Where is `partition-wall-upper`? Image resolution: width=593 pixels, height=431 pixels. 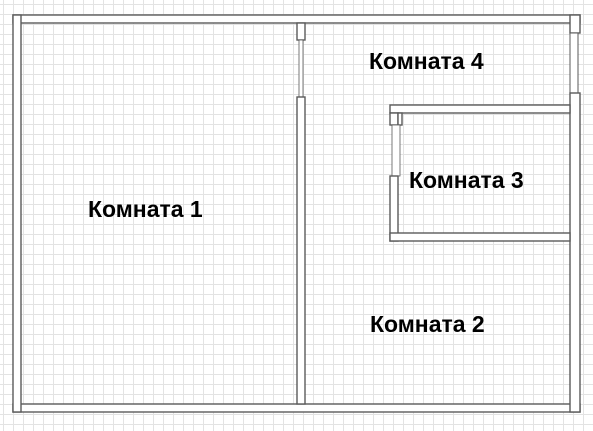
partition-wall-upper is located at coordinates (301, 31).